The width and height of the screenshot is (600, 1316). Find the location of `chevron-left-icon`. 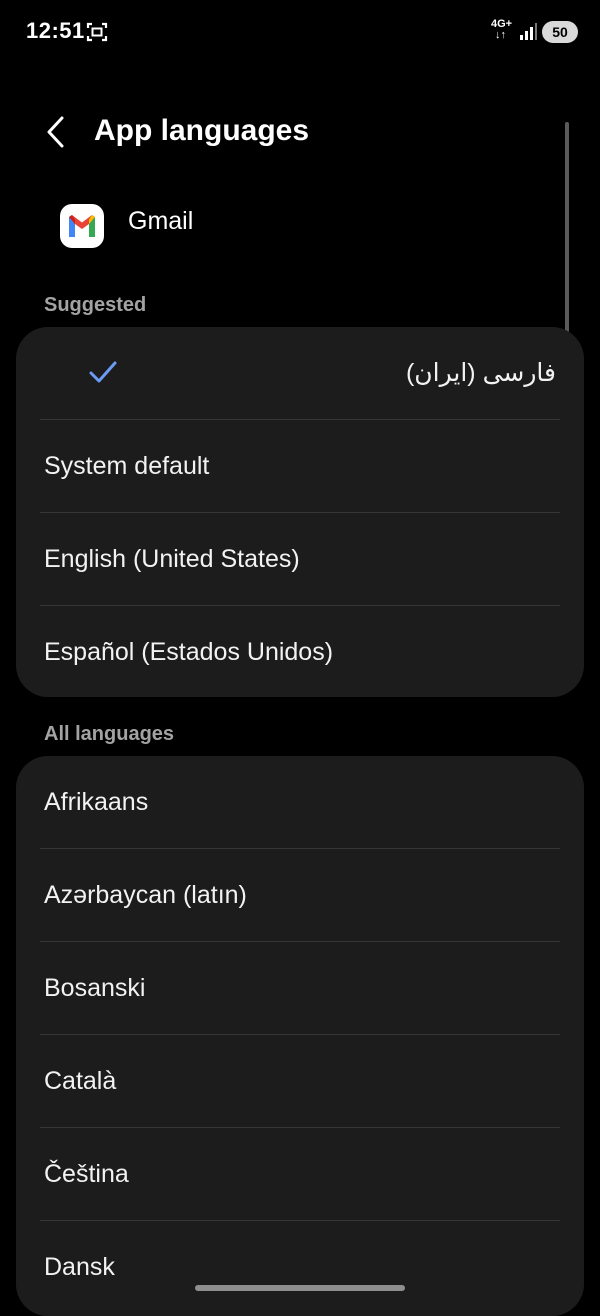

chevron-left-icon is located at coordinates (55, 132).